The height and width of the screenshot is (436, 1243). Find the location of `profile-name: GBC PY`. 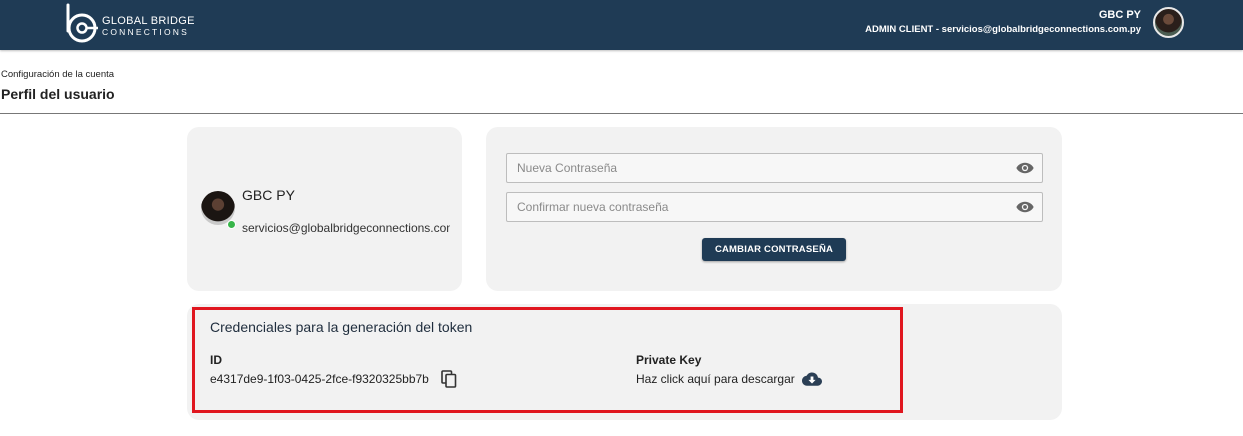

profile-name: GBC PY is located at coordinates (268, 195).